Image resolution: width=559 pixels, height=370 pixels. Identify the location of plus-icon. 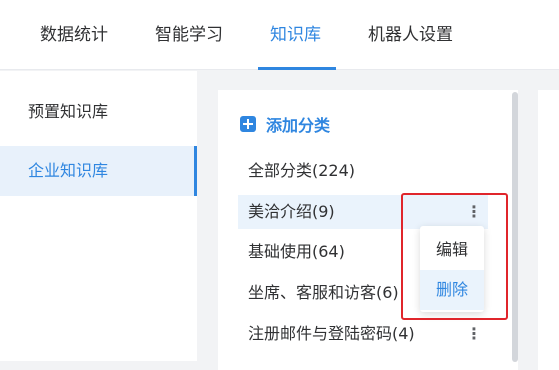
(248, 124).